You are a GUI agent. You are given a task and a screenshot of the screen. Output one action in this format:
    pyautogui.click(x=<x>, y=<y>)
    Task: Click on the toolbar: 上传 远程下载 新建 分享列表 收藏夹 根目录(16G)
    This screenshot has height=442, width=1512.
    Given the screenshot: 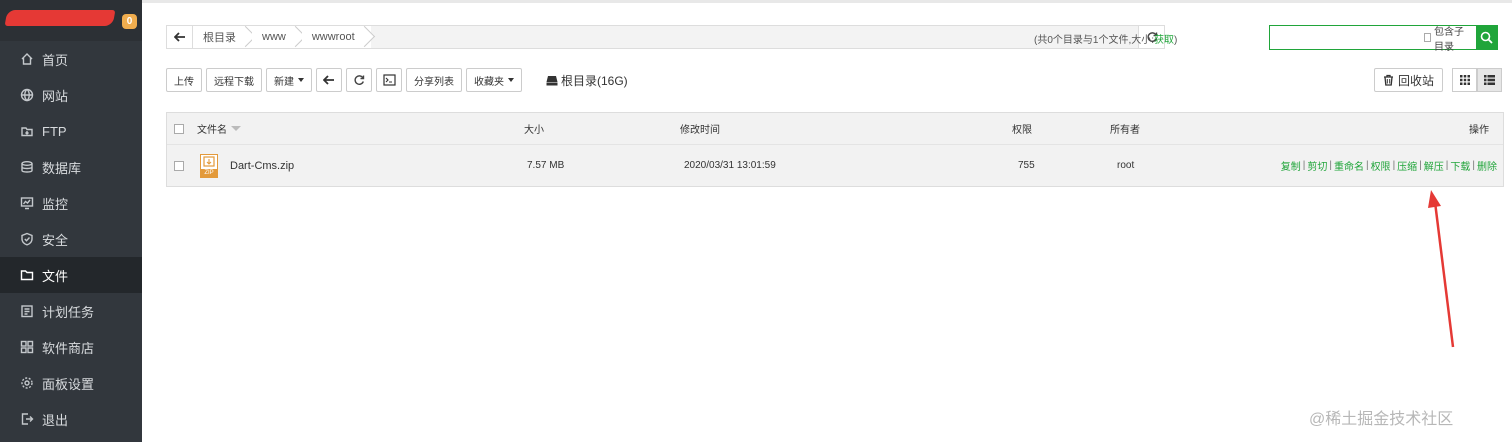 What is the action you would take?
    pyautogui.click(x=397, y=80)
    